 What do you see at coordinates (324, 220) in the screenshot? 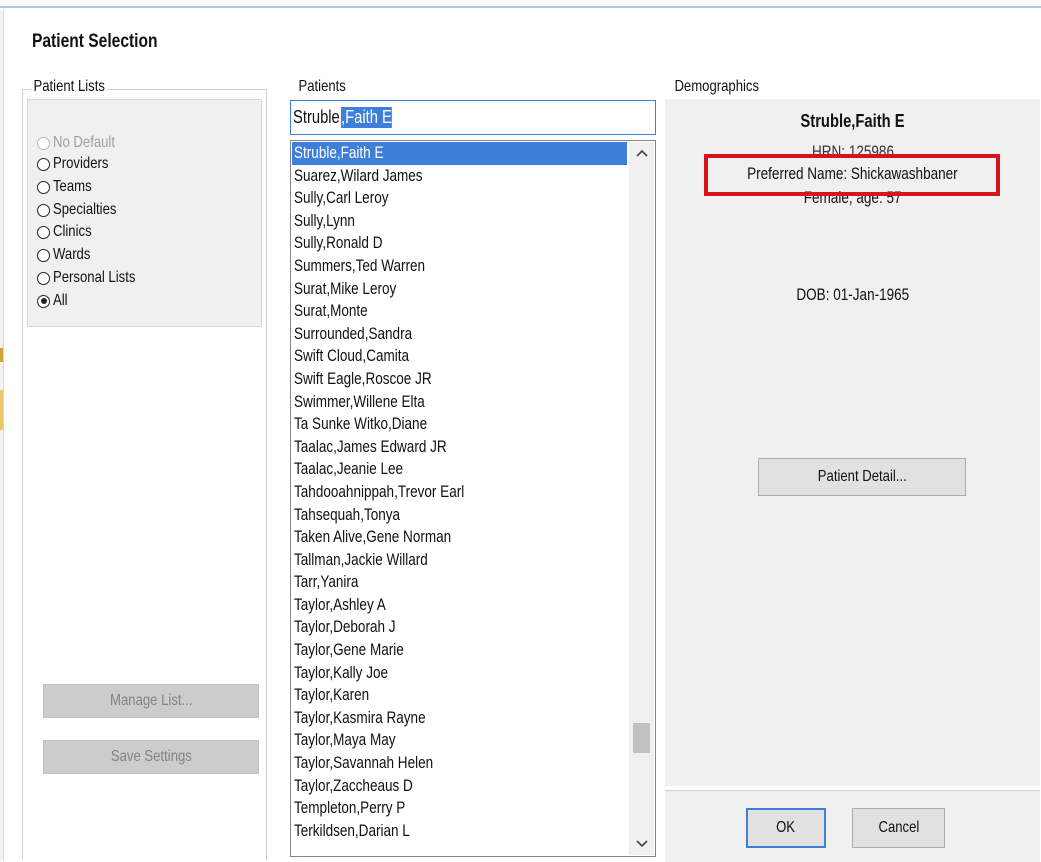
I see `patient-list-item-label: Sully,Lynn` at bounding box center [324, 220].